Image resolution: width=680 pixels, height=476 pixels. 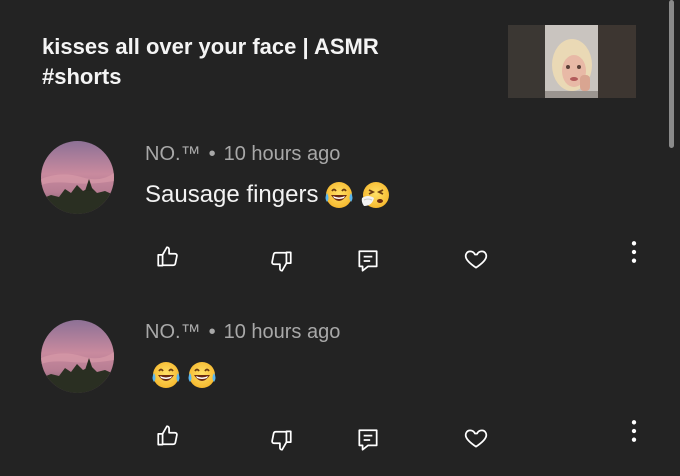 What do you see at coordinates (671, 74) in the screenshot?
I see `scrollbar` at bounding box center [671, 74].